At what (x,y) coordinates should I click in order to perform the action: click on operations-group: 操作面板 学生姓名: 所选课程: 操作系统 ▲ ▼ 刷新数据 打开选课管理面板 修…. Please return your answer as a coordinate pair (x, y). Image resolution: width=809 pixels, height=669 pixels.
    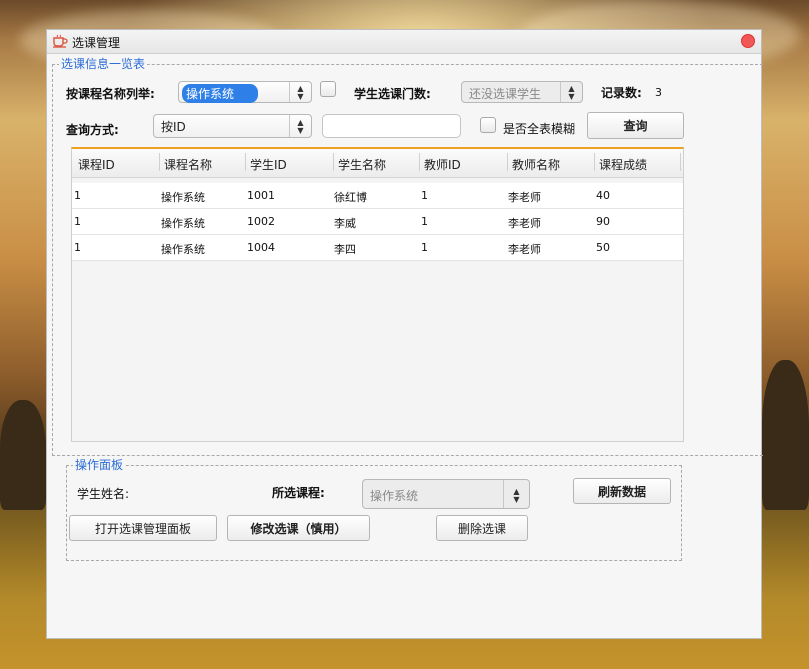
    Looking at the image, I should click on (374, 509).